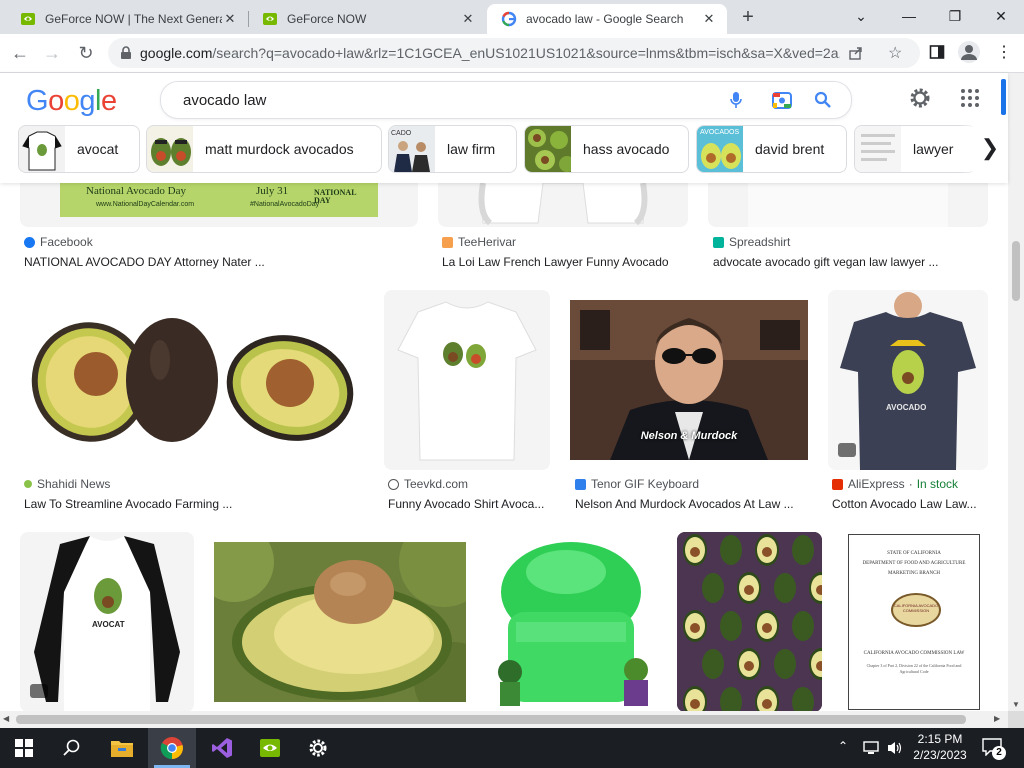  What do you see at coordinates (856, 53) in the screenshot?
I see `share-icon` at bounding box center [856, 53].